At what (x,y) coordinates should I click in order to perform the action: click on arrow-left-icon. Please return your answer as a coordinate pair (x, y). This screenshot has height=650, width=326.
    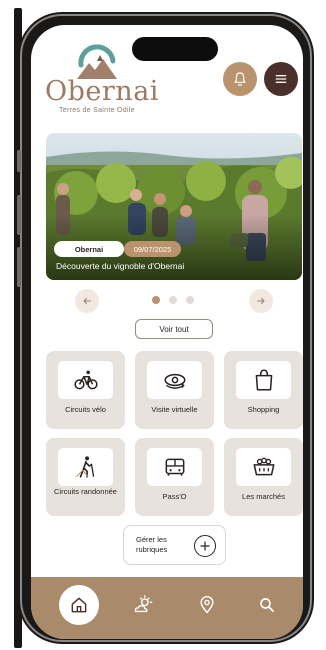
    Looking at the image, I should click on (87, 301).